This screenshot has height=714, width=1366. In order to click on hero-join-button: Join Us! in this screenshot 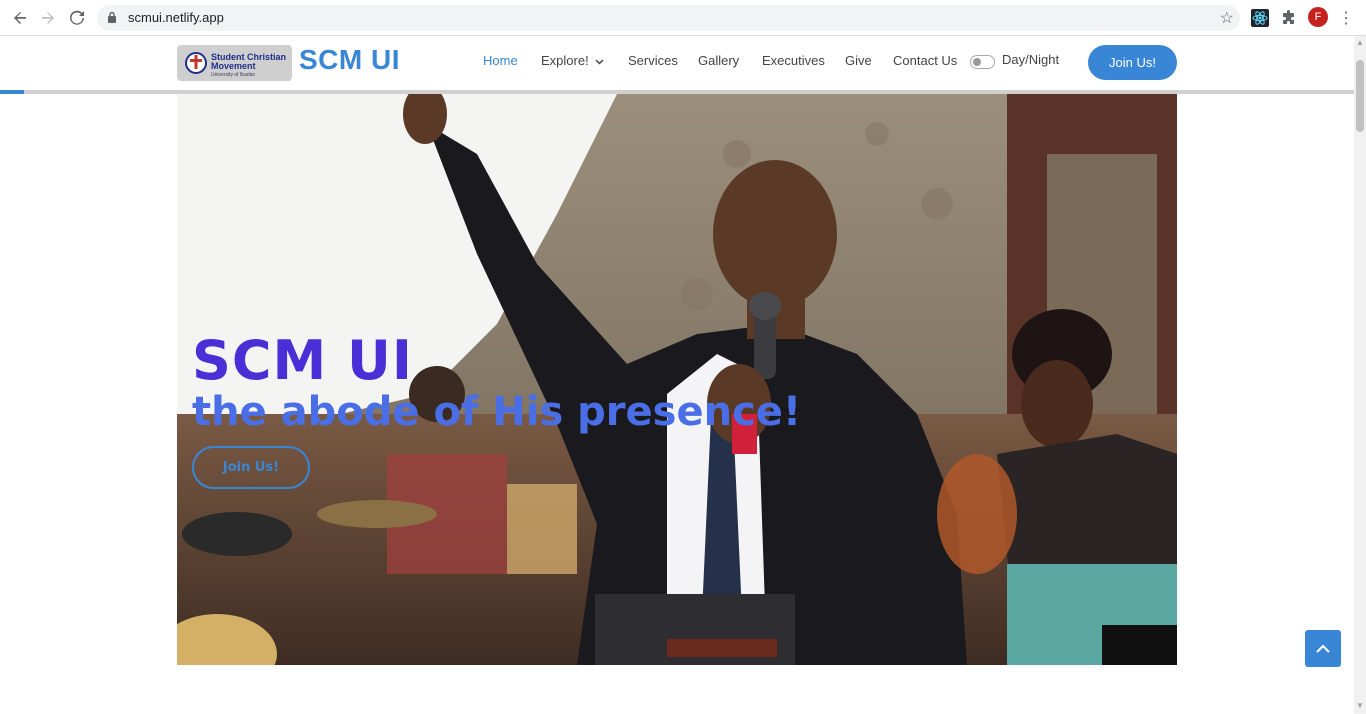, I will do `click(251, 467)`.